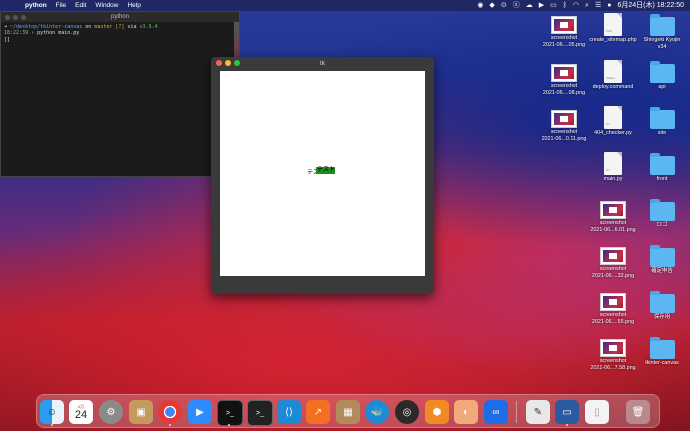 This screenshot has height=431, width=690. What do you see at coordinates (496, 412) in the screenshot?
I see `infinity-icon: ∞` at bounding box center [496, 412].